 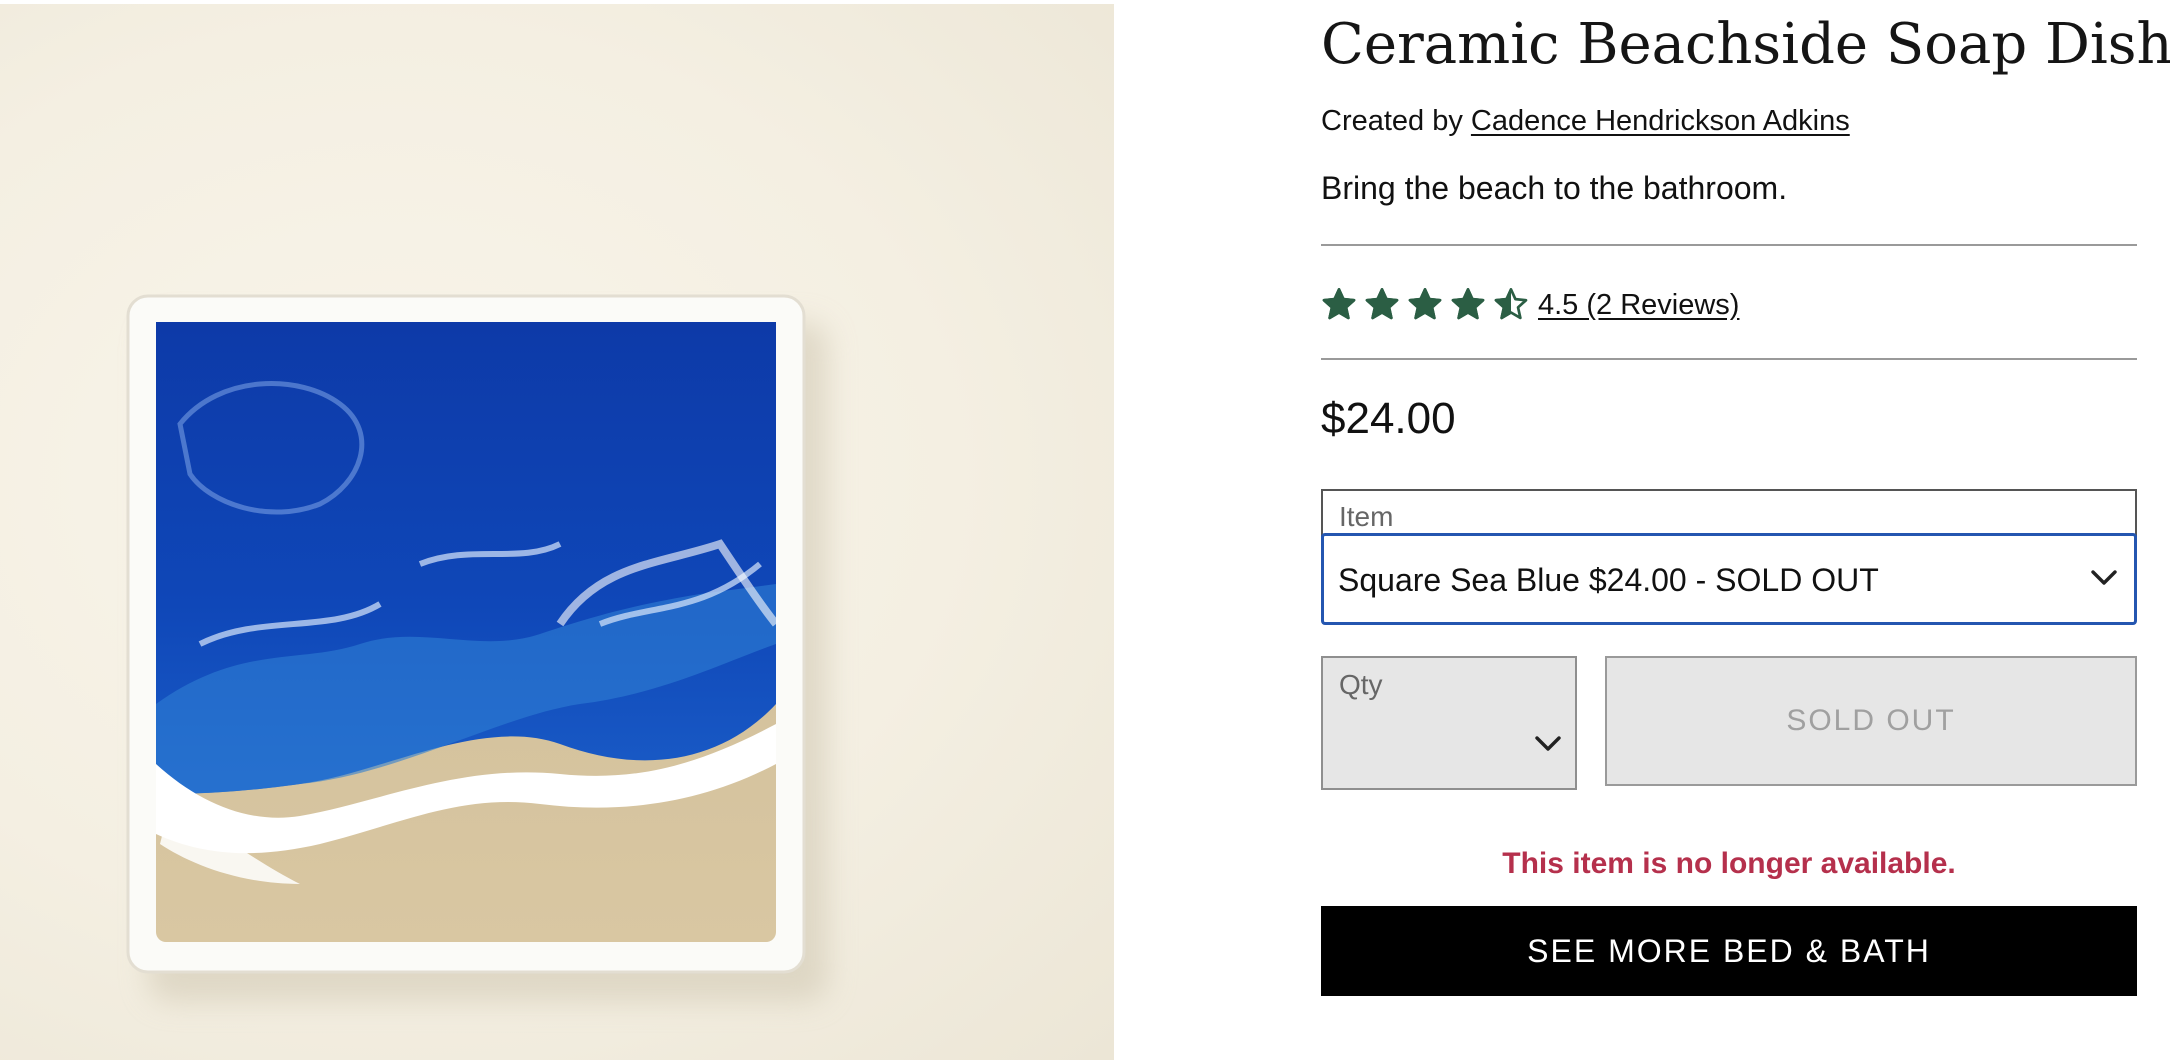 I want to click on rating: 4.5 (2 Reviews), so click(x=1530, y=305).